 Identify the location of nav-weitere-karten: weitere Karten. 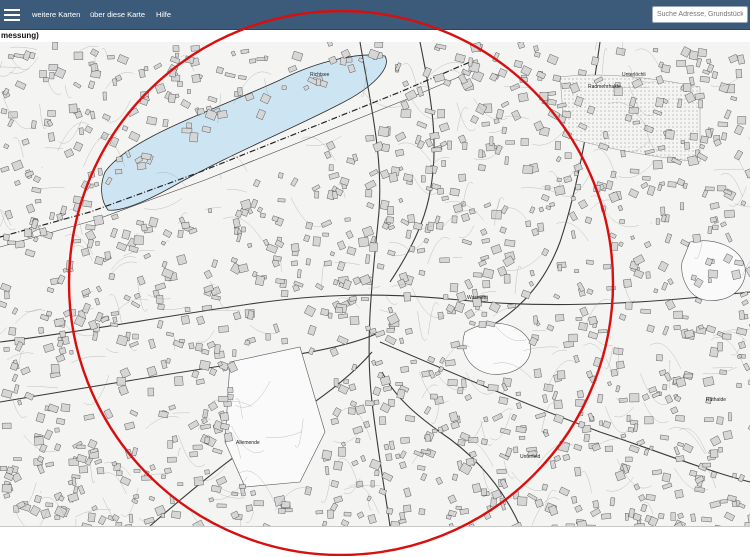
(56, 14).